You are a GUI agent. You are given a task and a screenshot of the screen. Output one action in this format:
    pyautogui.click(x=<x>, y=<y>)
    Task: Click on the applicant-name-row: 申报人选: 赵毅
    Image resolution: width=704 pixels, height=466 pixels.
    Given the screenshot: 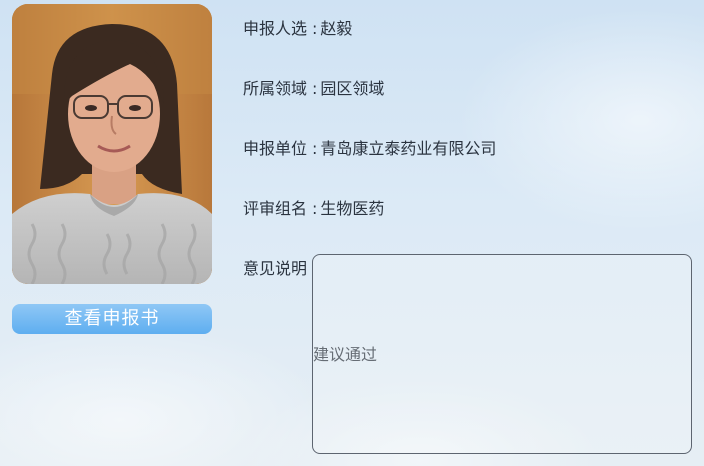 What is the action you would take?
    pyautogui.click(x=297, y=29)
    